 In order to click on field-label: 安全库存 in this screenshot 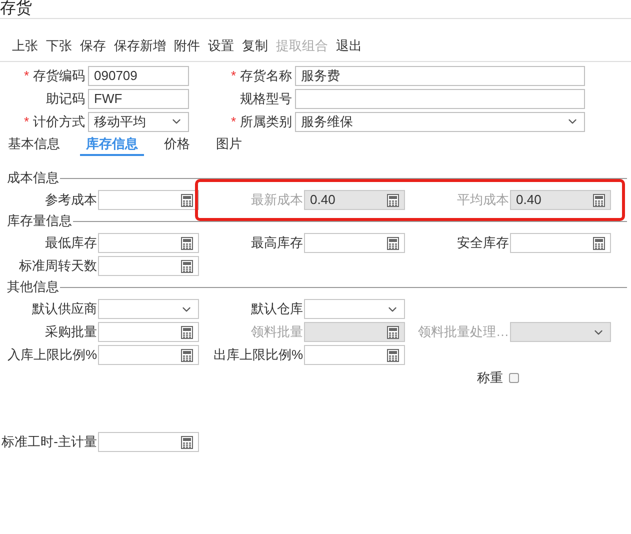, I will do `click(482, 243)`.